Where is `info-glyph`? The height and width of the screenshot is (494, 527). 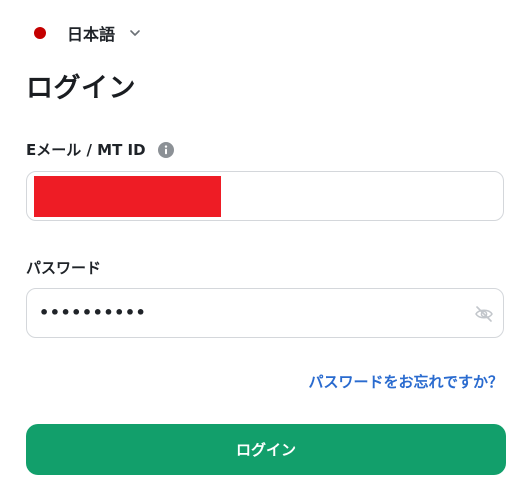 info-glyph is located at coordinates (165, 149).